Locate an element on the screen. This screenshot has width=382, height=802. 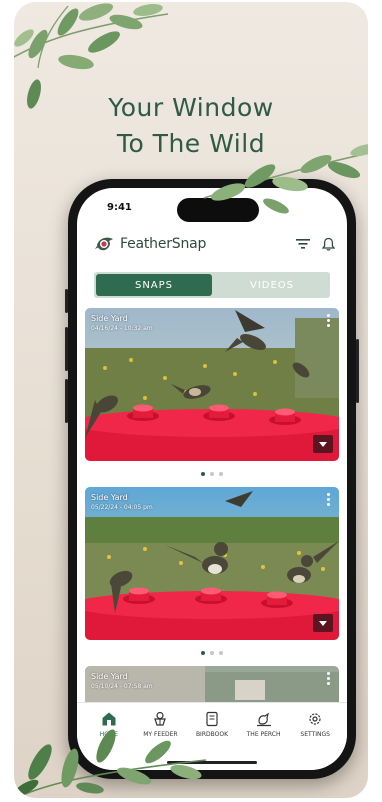
dynamic-island is located at coordinates (218, 210).